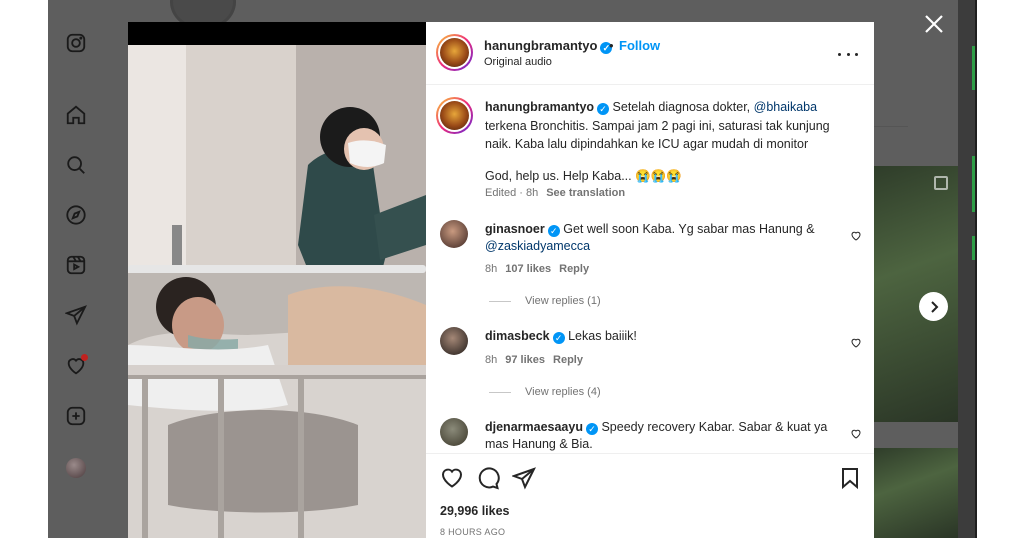  What do you see at coordinates (518, 62) in the screenshot?
I see `audio-label: Original audio` at bounding box center [518, 62].